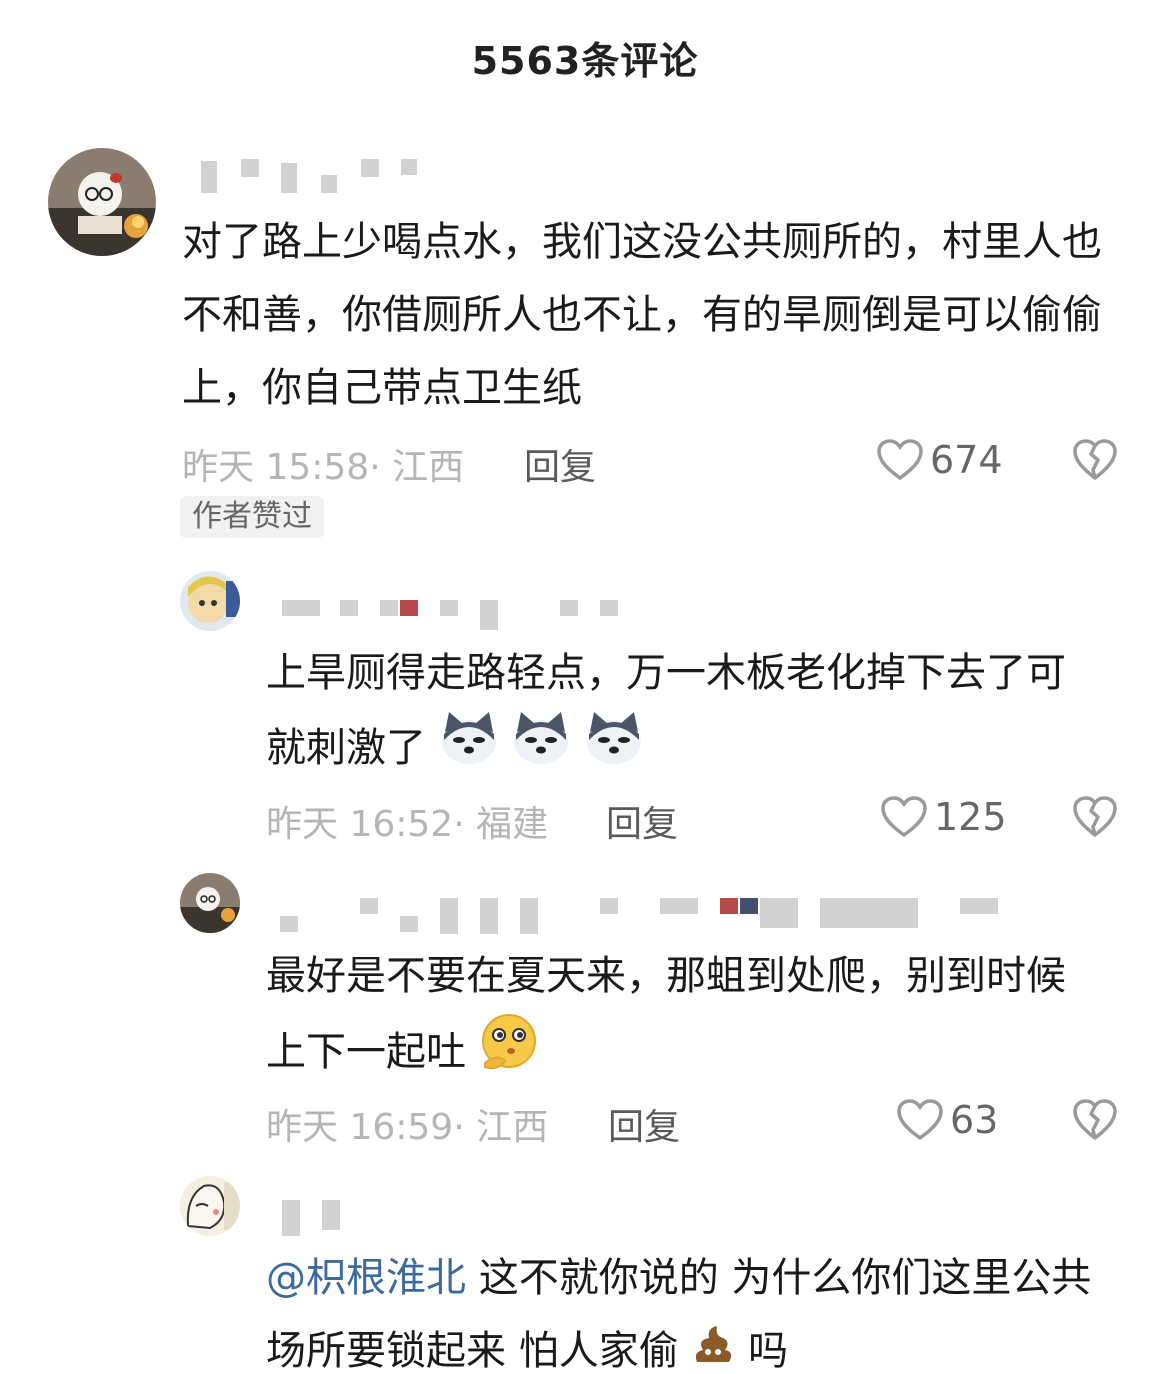  Describe the element at coordinates (509, 1054) in the screenshot. I see `thinking-emoji` at that location.